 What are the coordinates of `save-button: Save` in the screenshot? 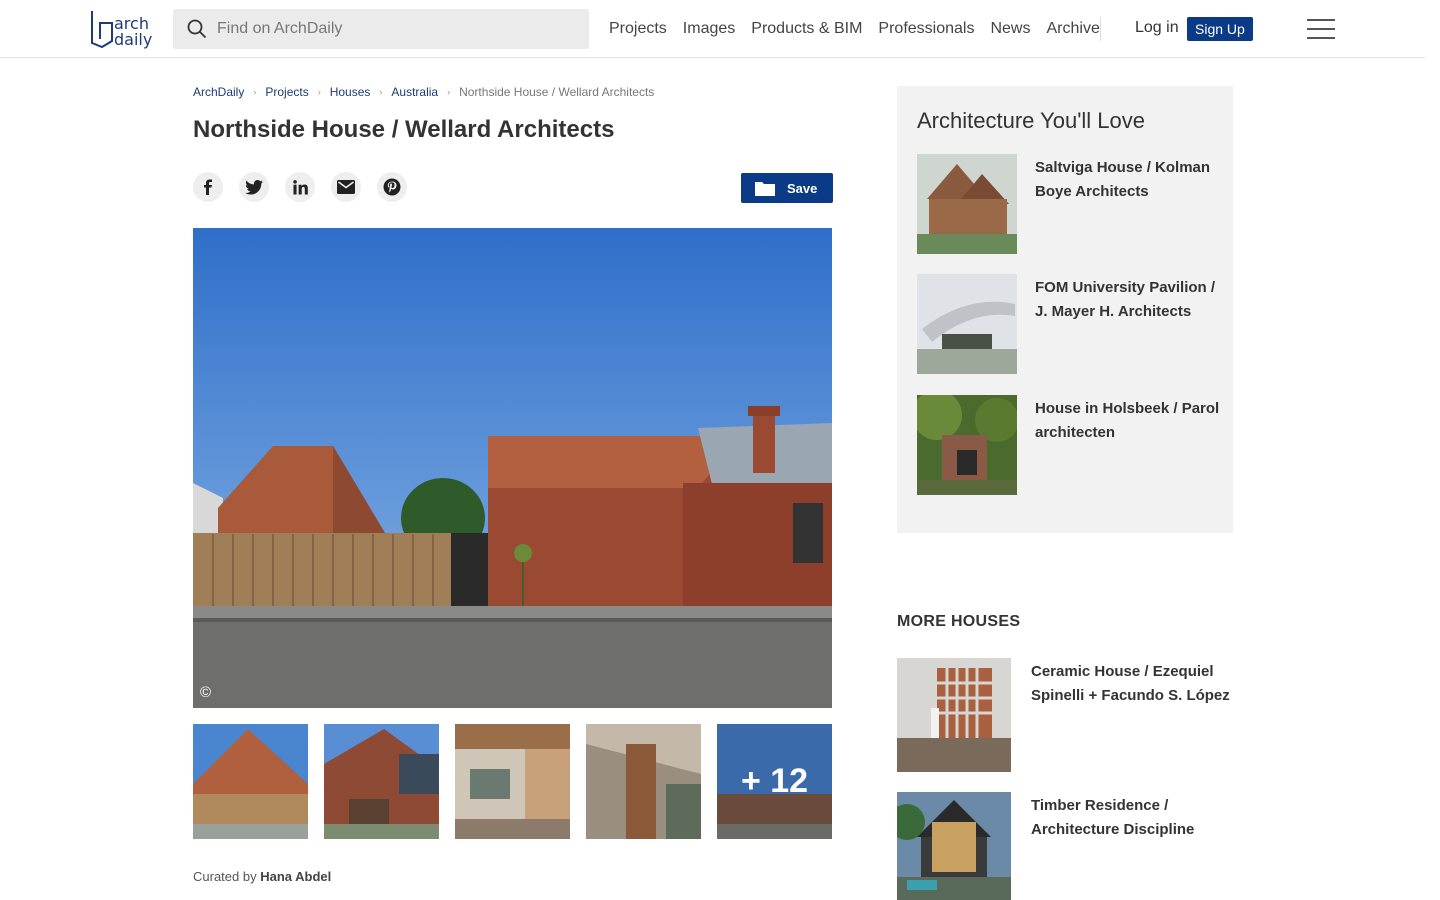 It's located at (787, 188).